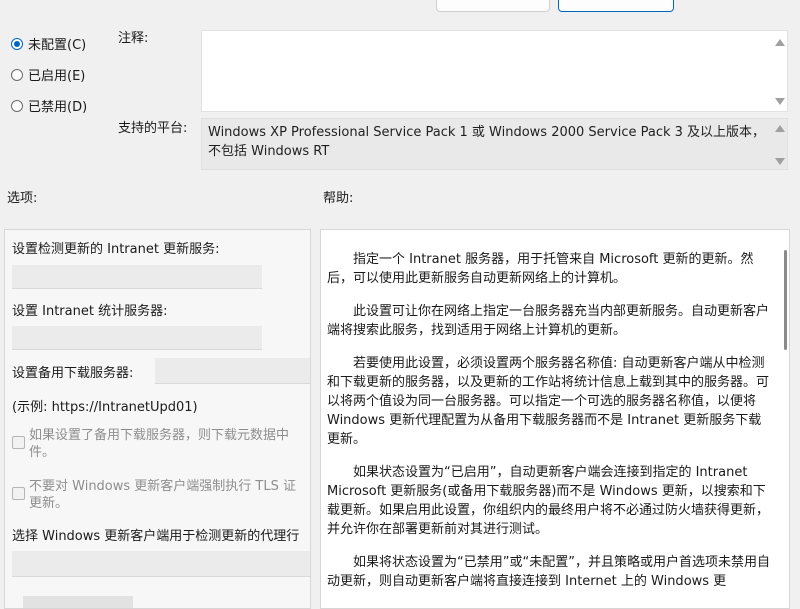 The width and height of the screenshot is (800, 609). What do you see at coordinates (137, 338) in the screenshot?
I see `stats-server-input` at bounding box center [137, 338].